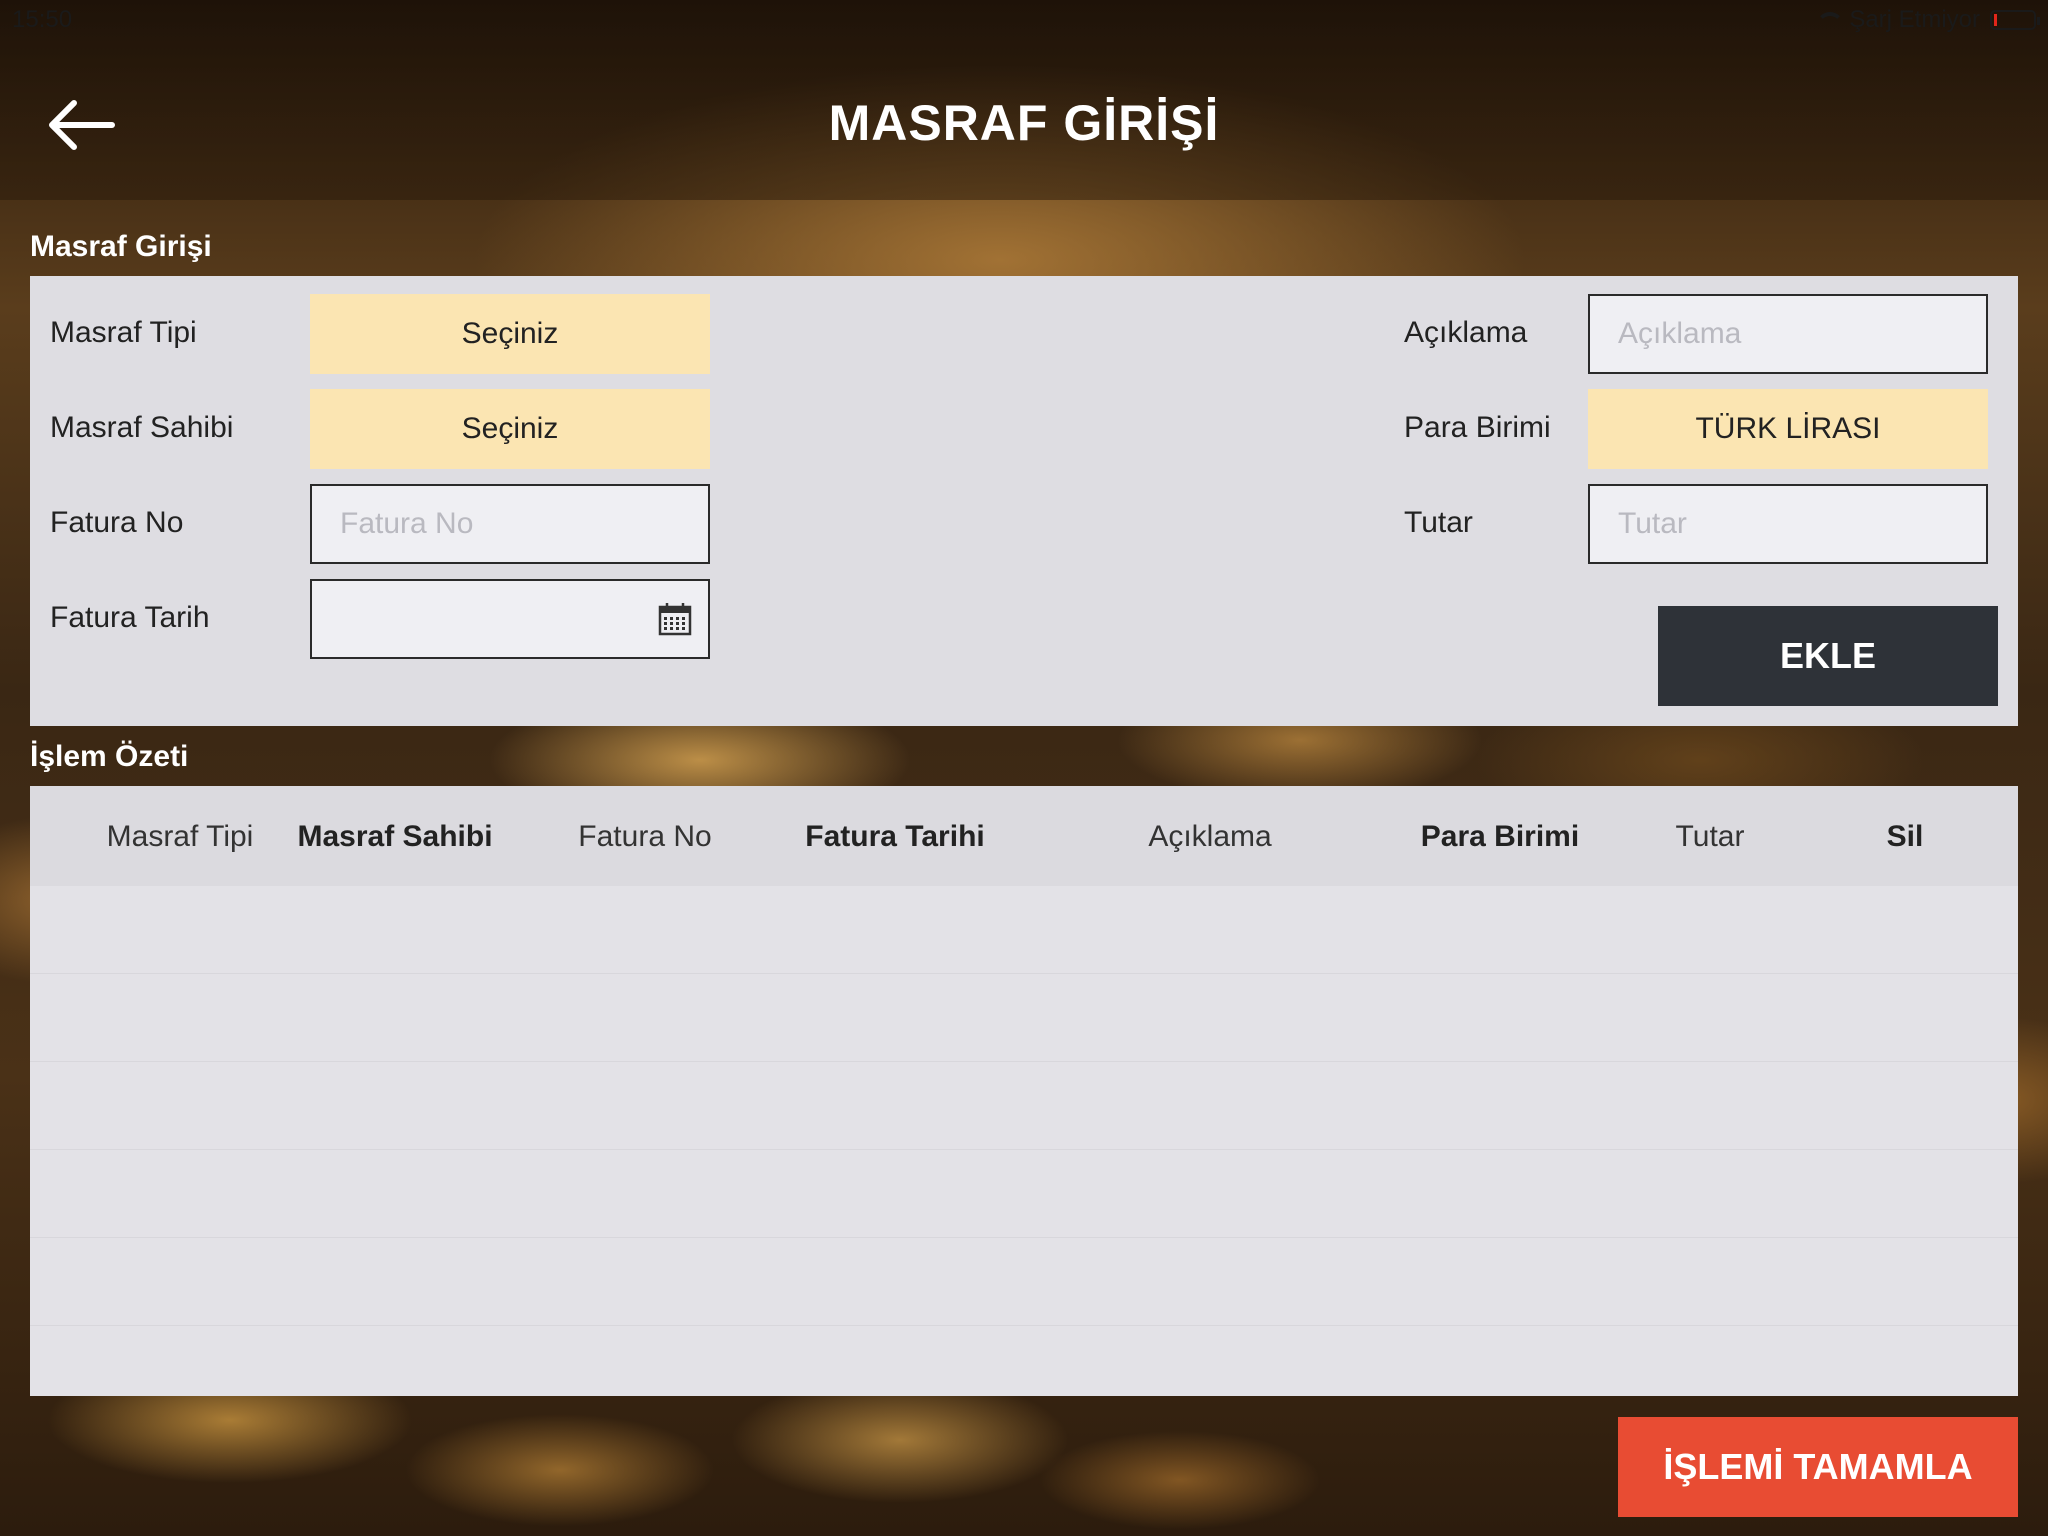 The height and width of the screenshot is (1536, 2048). Describe the element at coordinates (1905, 836) in the screenshot. I see `column-header-sil: Sil` at that location.